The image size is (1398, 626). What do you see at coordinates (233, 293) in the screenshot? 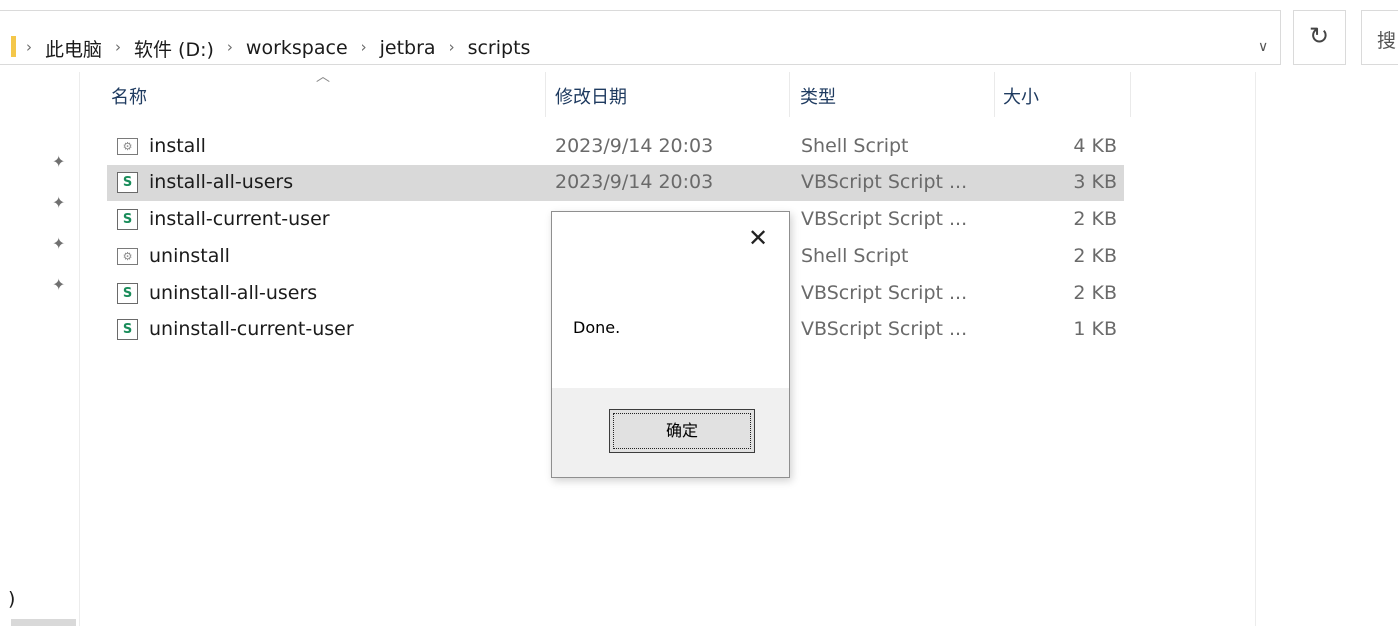
I see `file-name: uninstall-all-users` at bounding box center [233, 293].